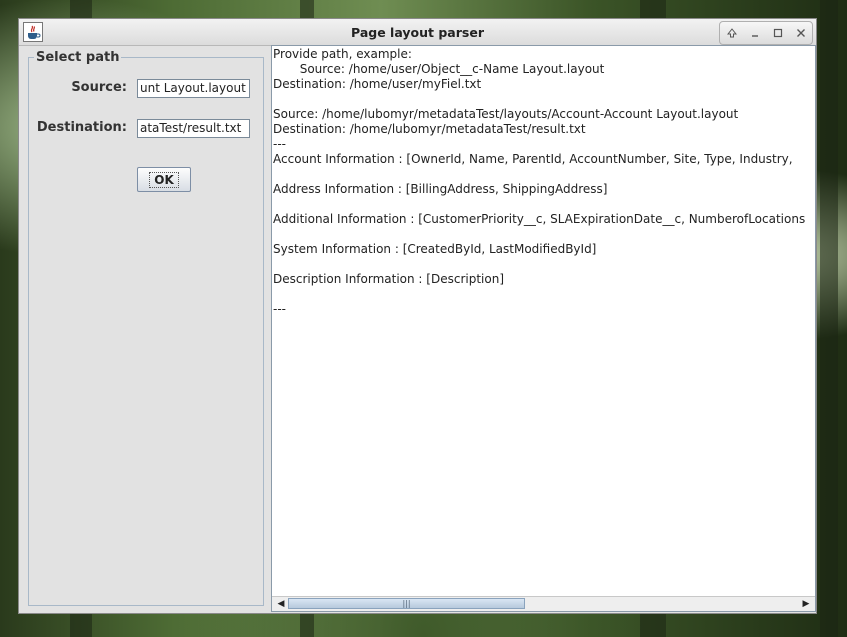  Describe the element at coordinates (193, 88) in the screenshot. I see `source-input: unt Layout.layout` at that location.